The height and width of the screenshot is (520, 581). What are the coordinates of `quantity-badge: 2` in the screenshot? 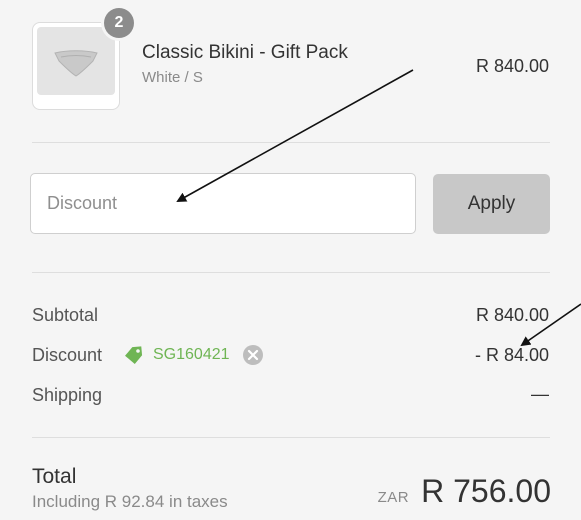 It's located at (119, 23).